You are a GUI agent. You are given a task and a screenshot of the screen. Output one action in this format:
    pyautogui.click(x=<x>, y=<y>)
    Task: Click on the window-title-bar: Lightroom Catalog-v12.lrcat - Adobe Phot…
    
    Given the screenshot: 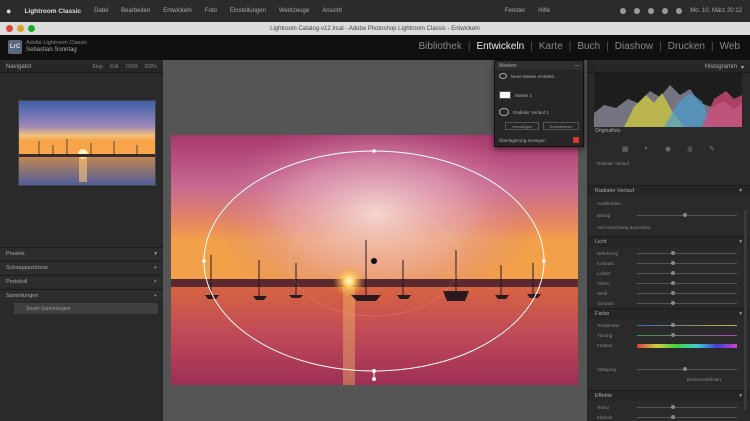 What is the action you would take?
    pyautogui.click(x=375, y=28)
    